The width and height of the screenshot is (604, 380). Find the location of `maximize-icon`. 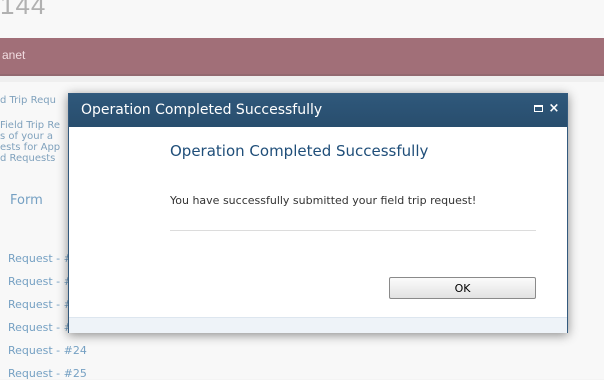

maximize-icon is located at coordinates (538, 108).